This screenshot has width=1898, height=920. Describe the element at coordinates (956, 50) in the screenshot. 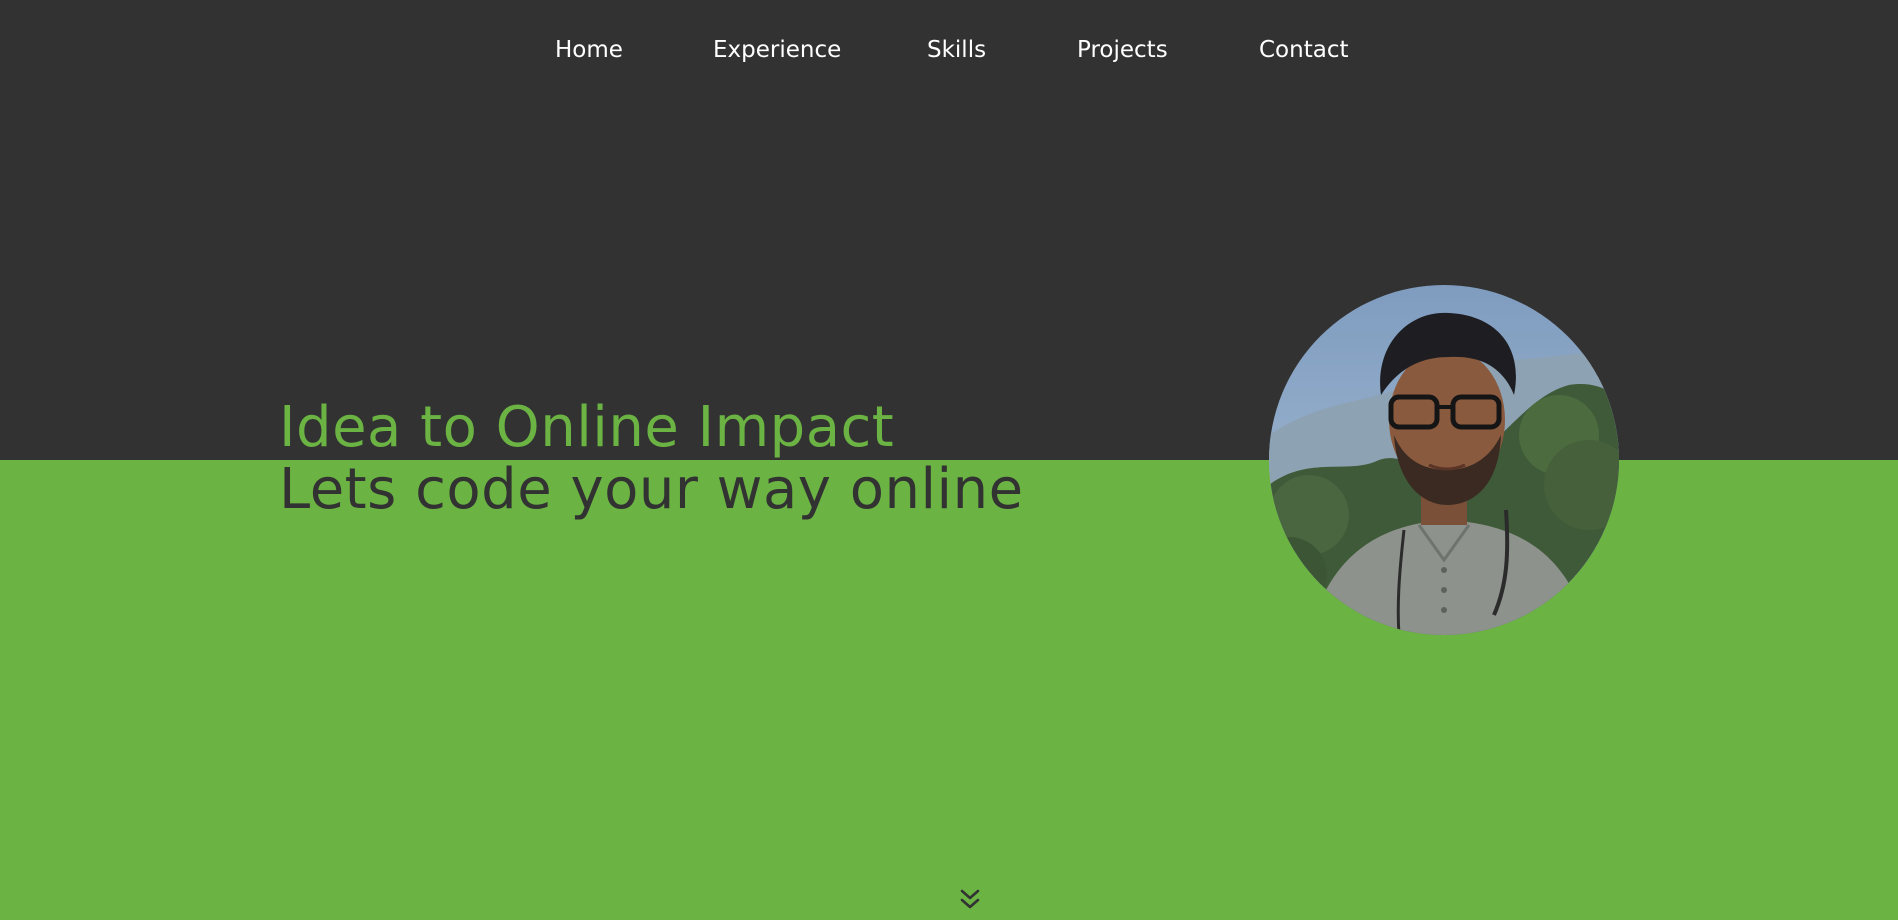

I see `nav-skills-link: Skills` at that location.